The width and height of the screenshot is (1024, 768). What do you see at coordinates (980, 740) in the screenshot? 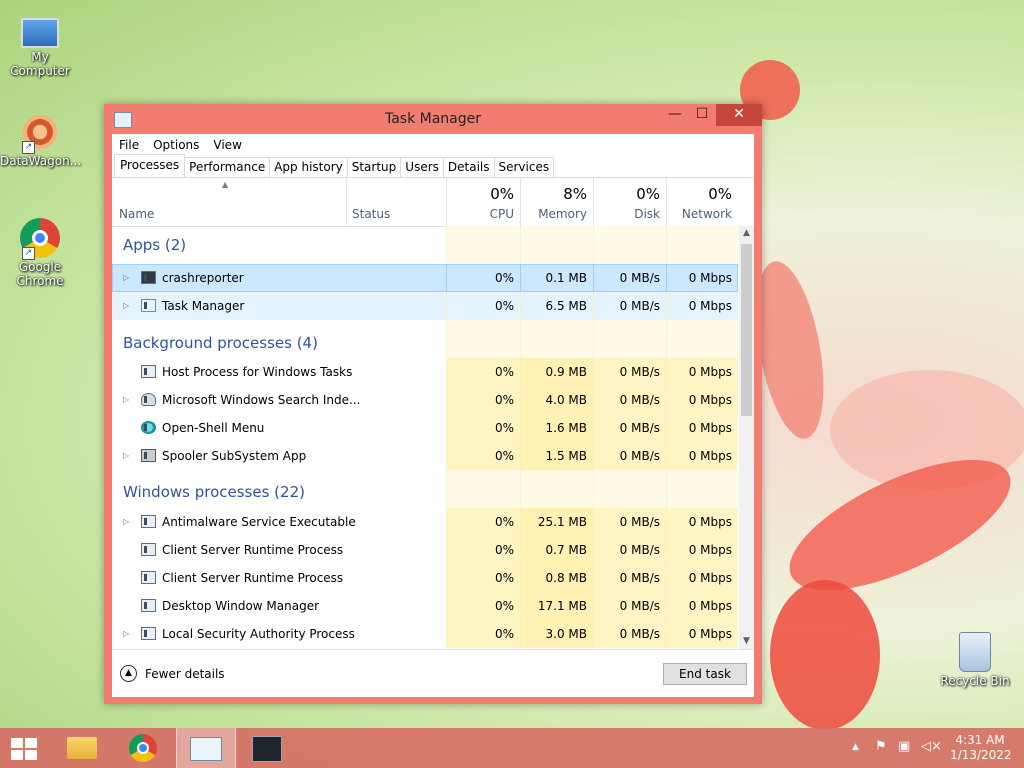
I see `clock-time: 4:31 AM` at bounding box center [980, 740].